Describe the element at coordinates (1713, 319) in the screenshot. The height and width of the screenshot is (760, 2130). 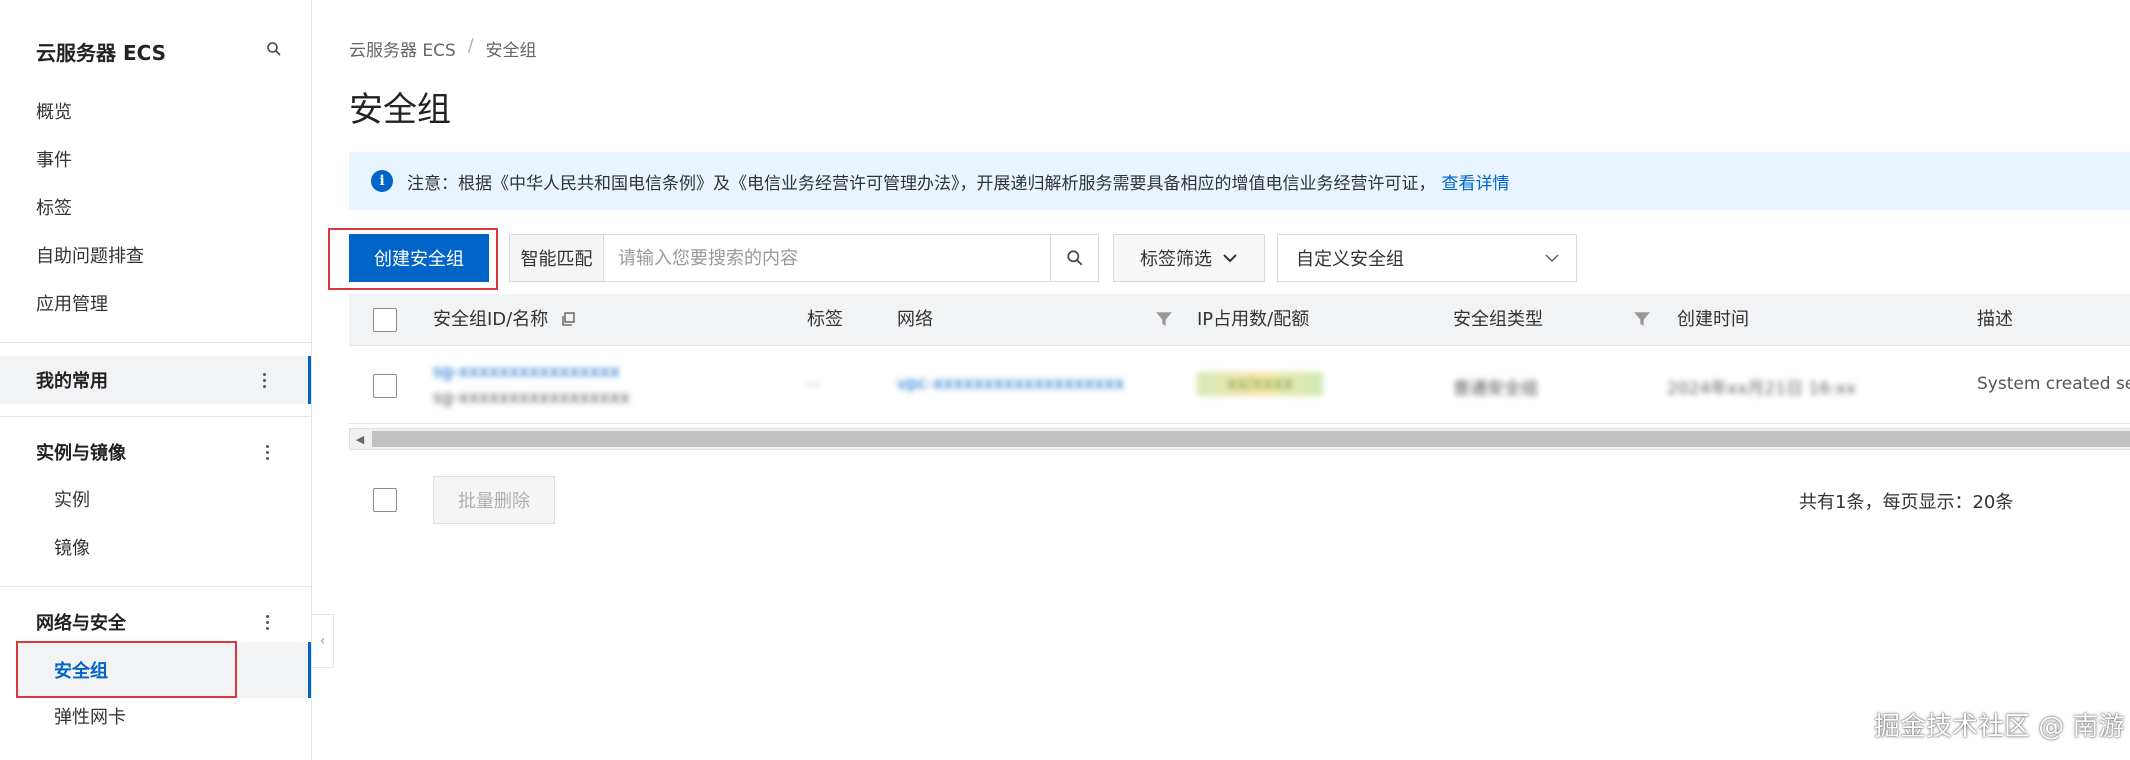
I see `column-header-created: 创建时间` at that location.